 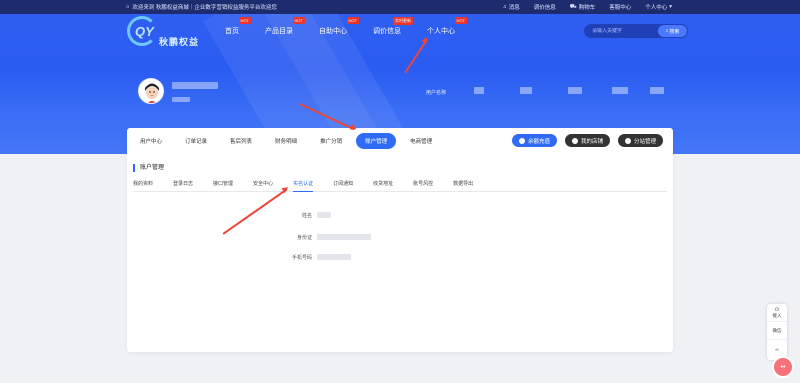 What do you see at coordinates (447, 26) in the screenshot?
I see `nav-personal-center: 个人中心 HOT` at bounding box center [447, 26].